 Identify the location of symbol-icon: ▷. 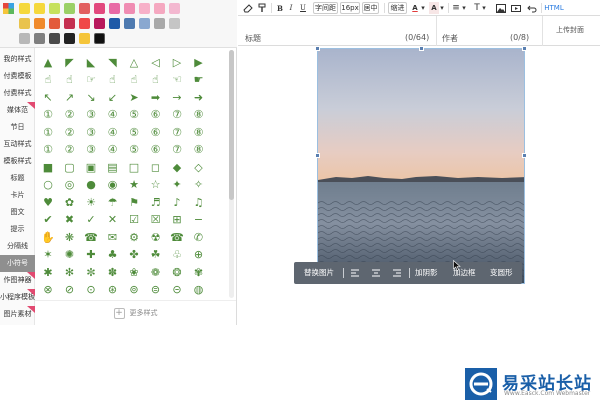
(177, 62).